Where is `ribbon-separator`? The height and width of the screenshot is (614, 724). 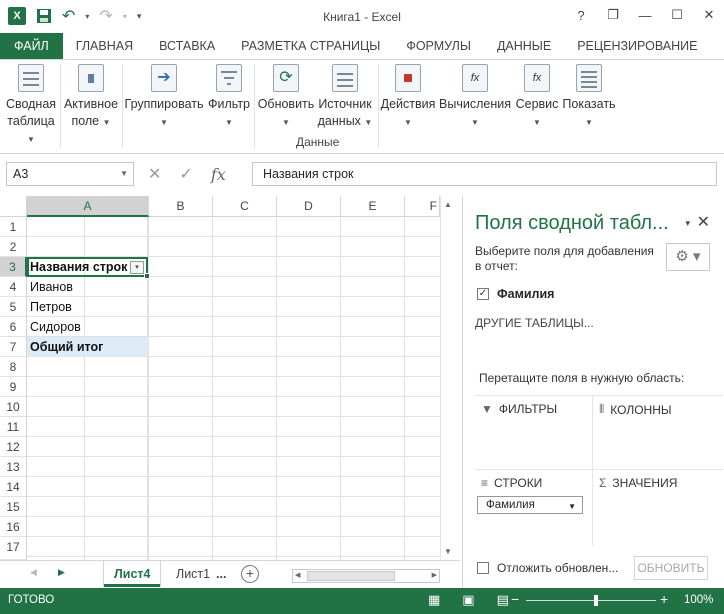
ribbon-separator is located at coordinates (122, 106).